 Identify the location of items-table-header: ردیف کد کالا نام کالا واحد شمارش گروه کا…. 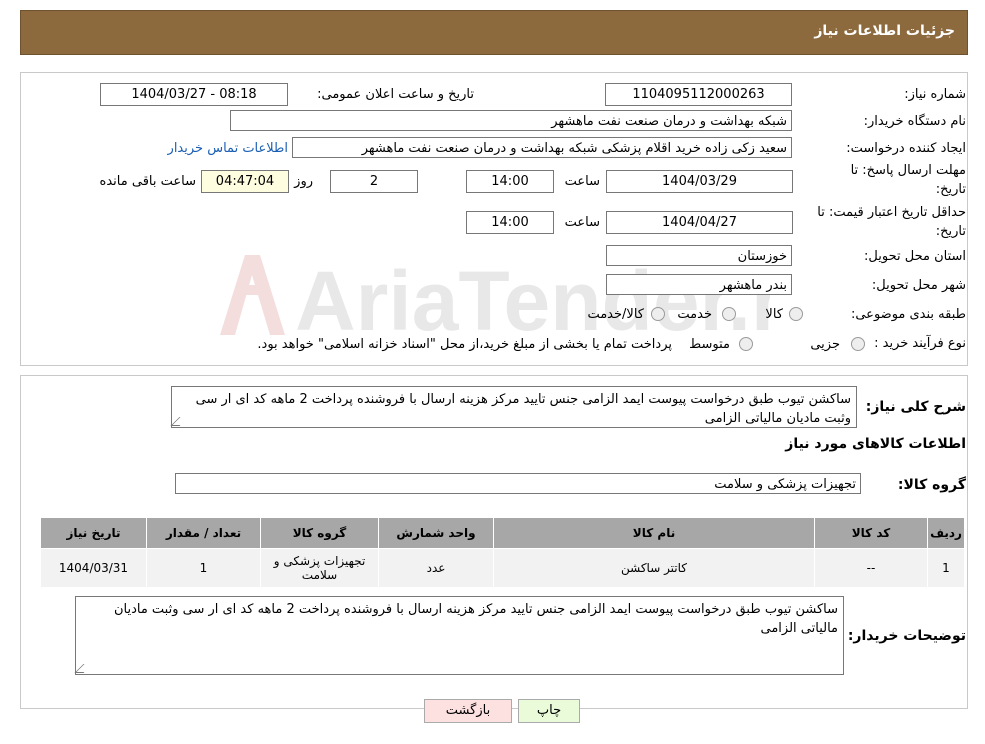
(502, 533).